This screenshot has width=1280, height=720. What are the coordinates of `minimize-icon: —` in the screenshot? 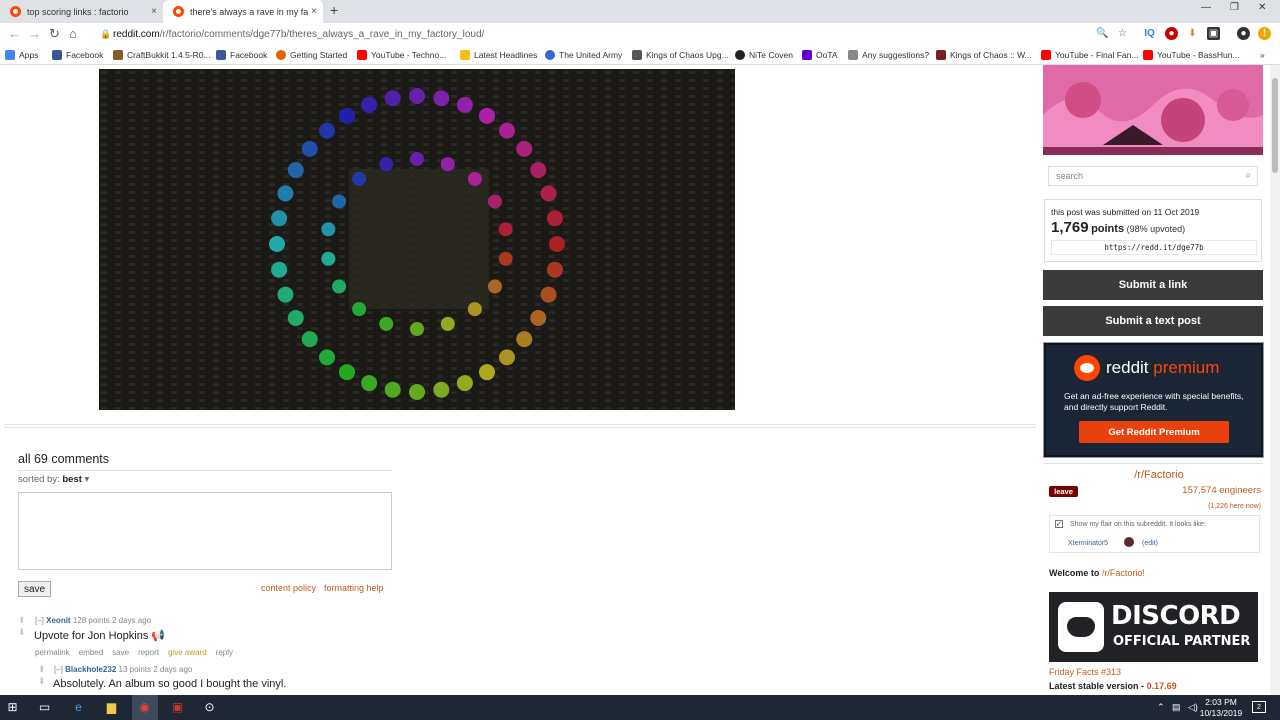 It's located at (1206, 7).